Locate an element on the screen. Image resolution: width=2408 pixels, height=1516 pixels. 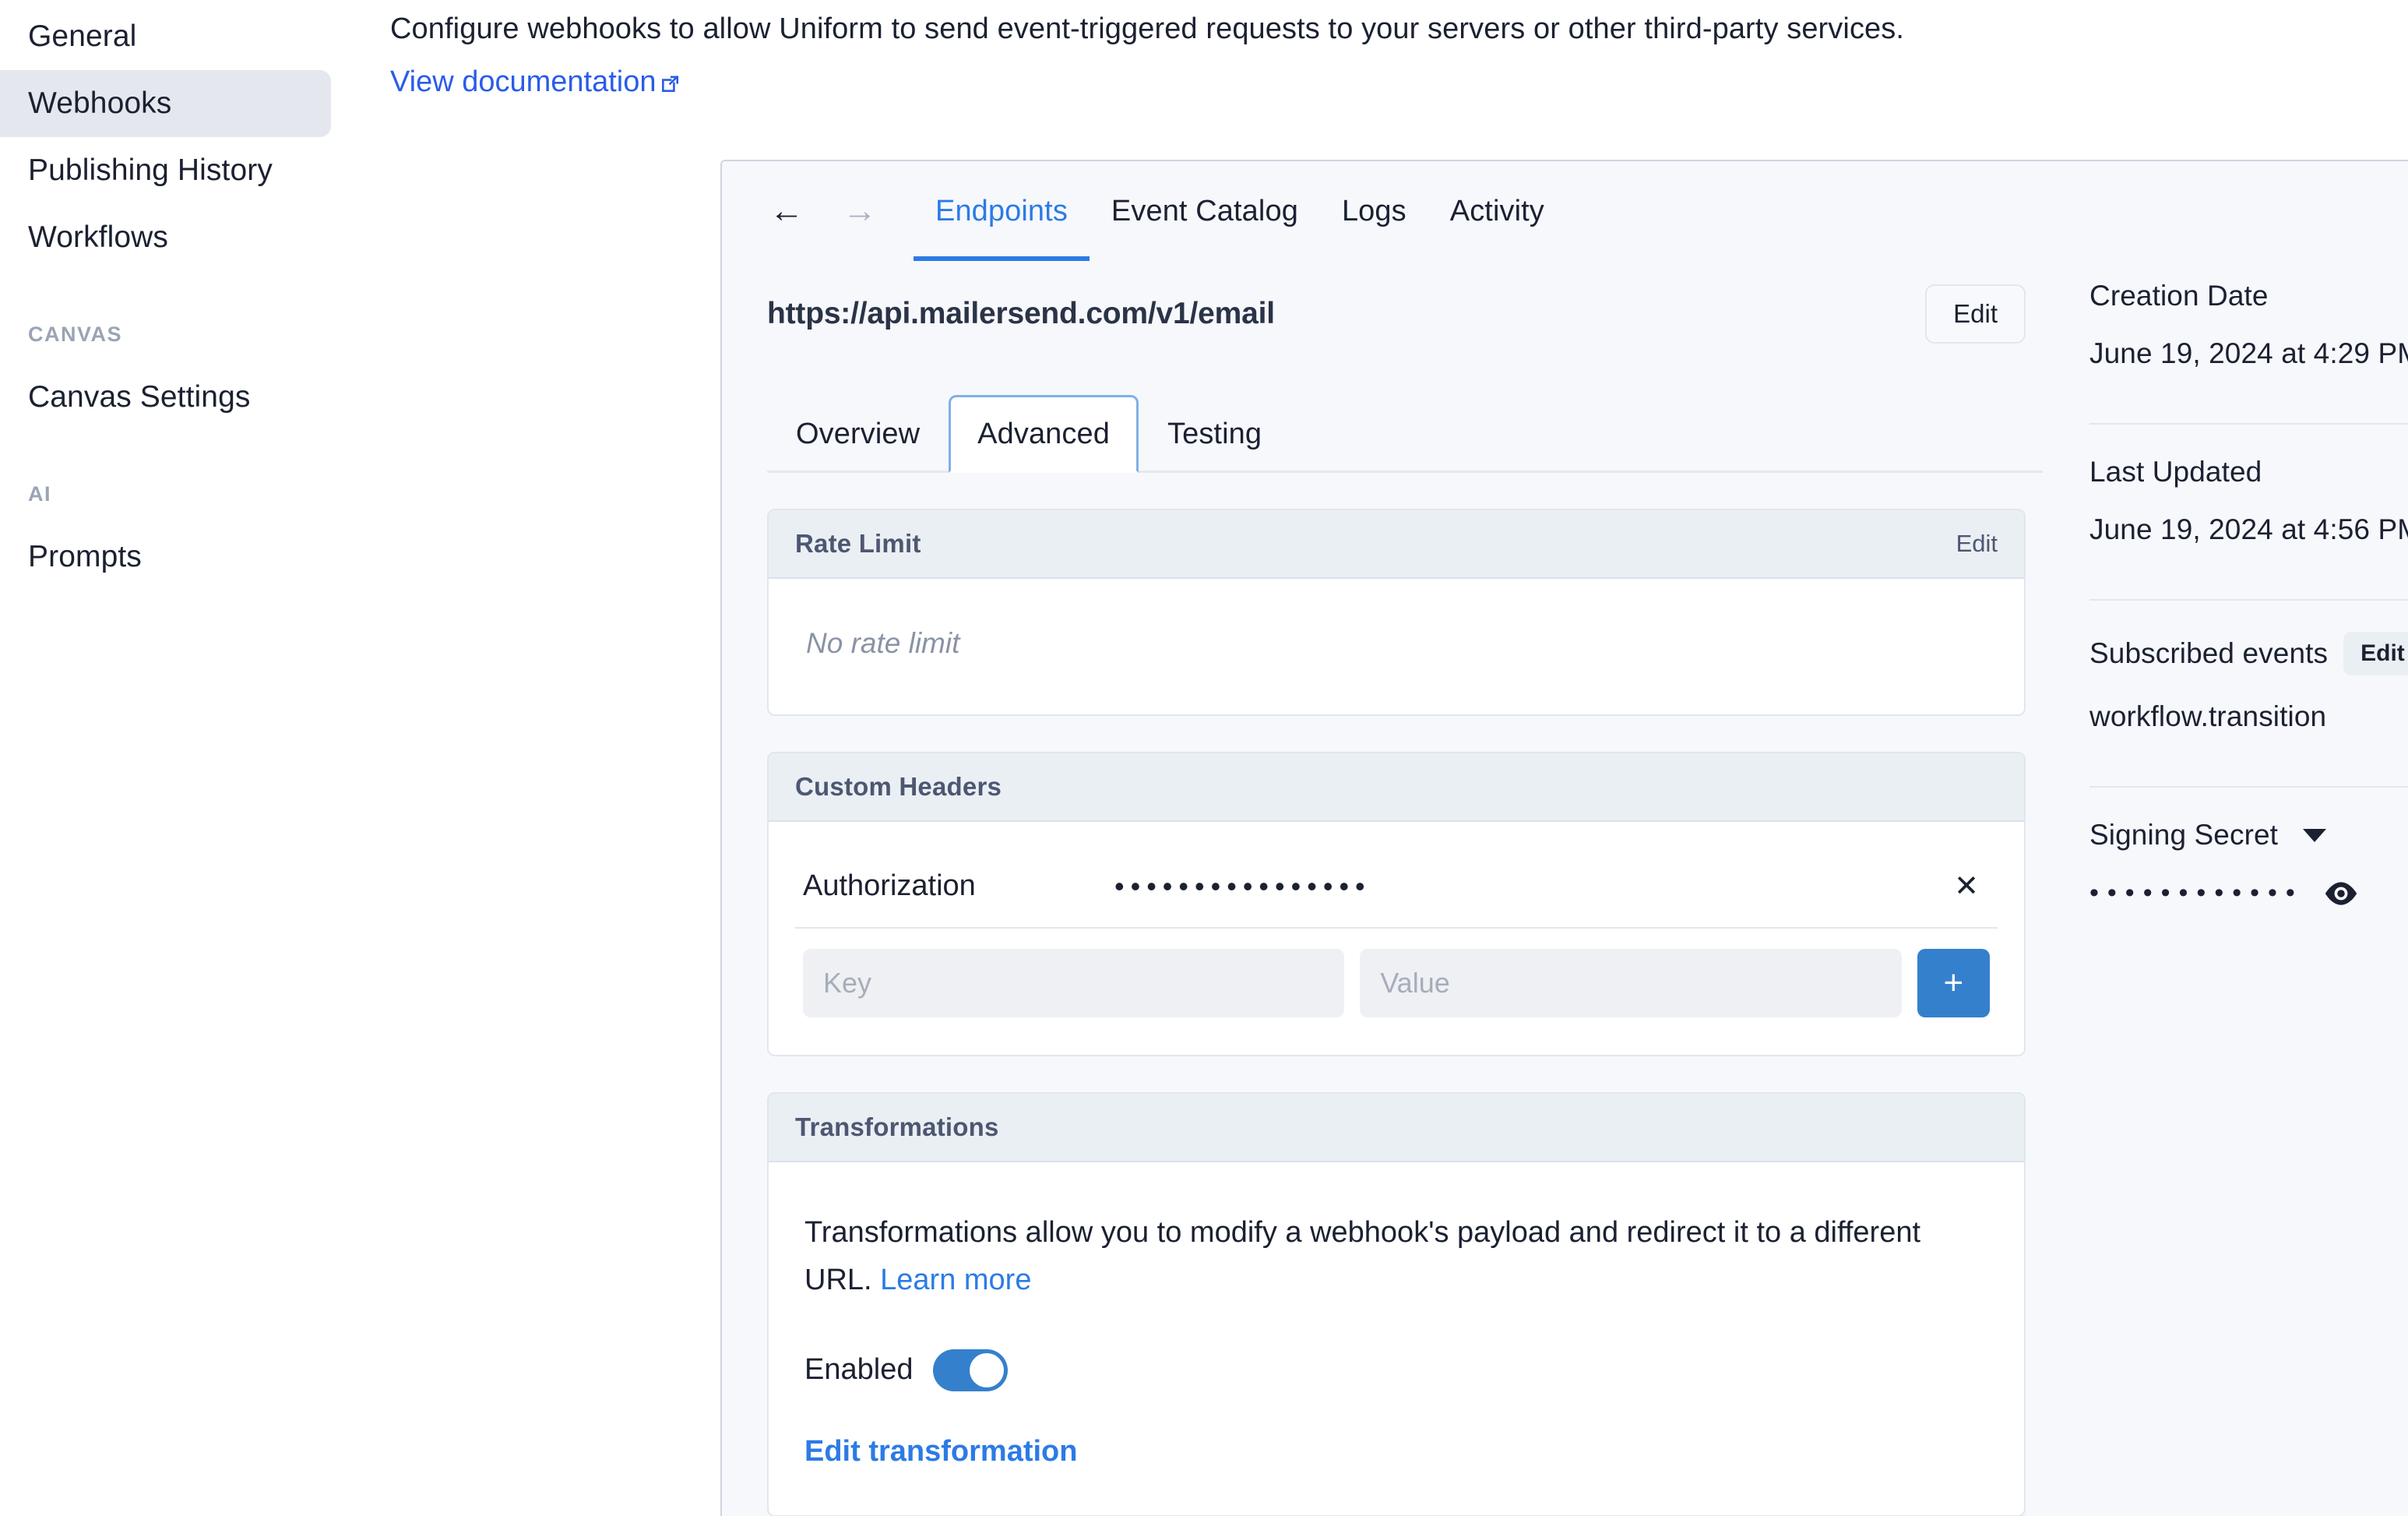
sidebar-item-webhooks: Webhooks is located at coordinates (165, 103).